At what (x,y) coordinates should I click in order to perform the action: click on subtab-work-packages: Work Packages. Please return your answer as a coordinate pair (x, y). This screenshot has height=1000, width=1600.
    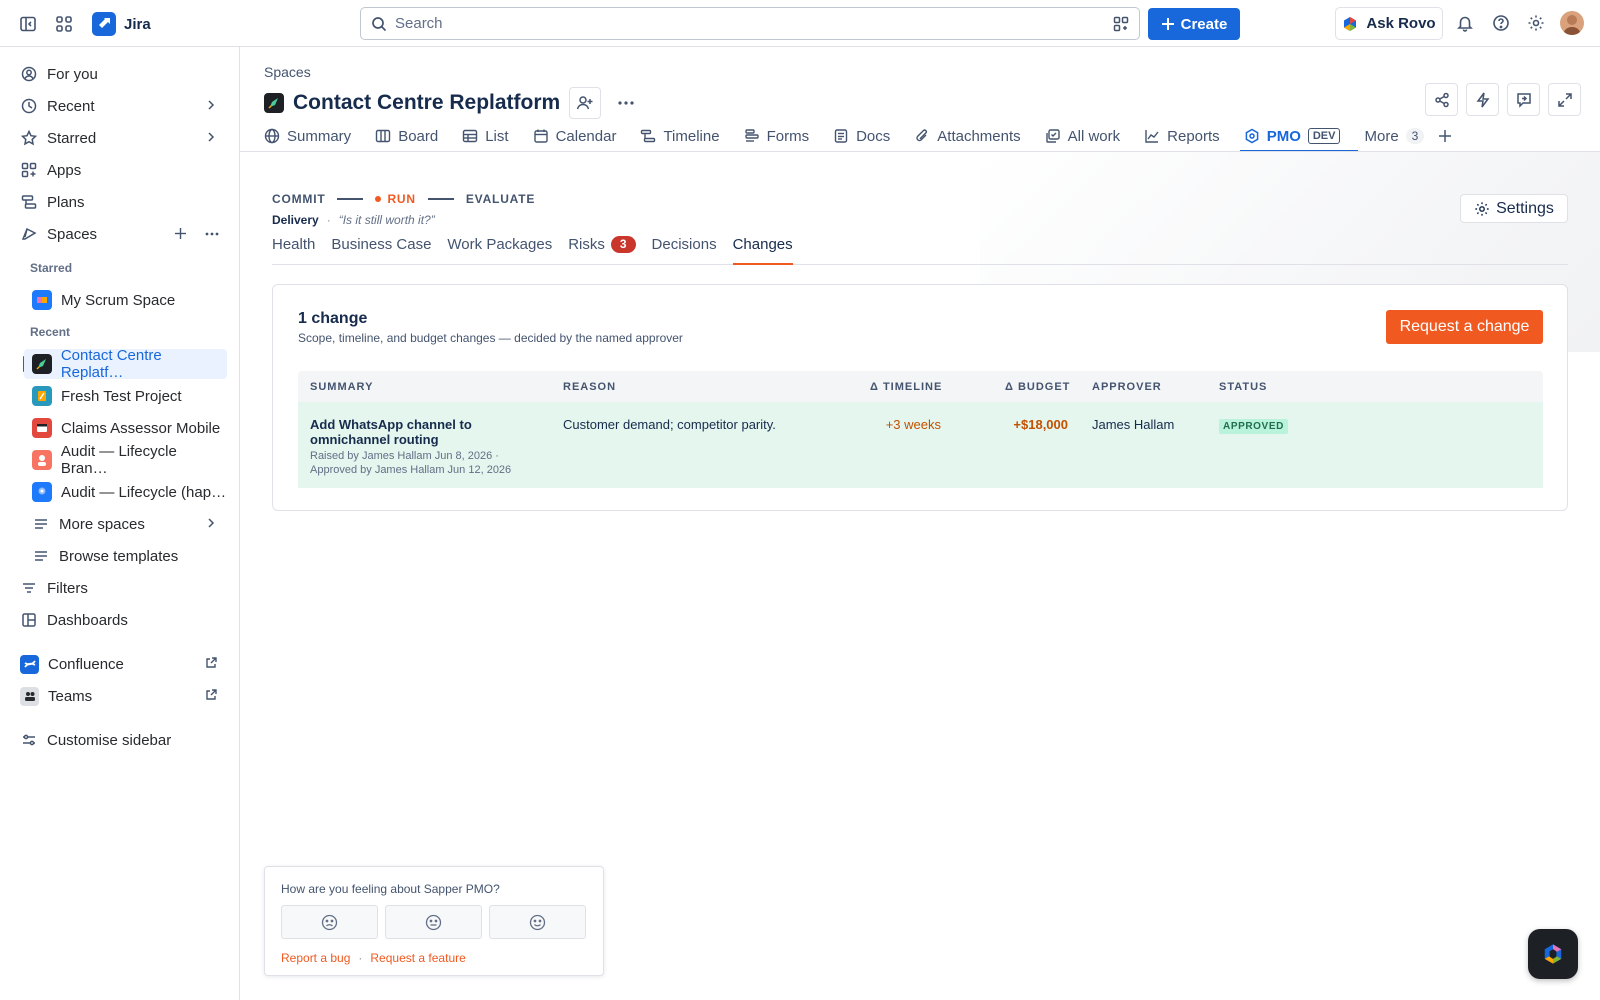
    Looking at the image, I should click on (499, 250).